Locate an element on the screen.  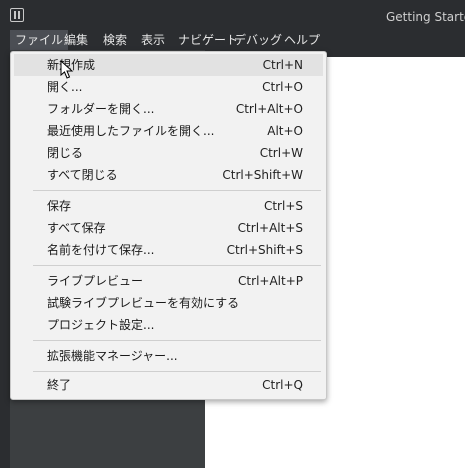
menu-item-shortcut: Ctrl+Shift+S is located at coordinates (264, 250).